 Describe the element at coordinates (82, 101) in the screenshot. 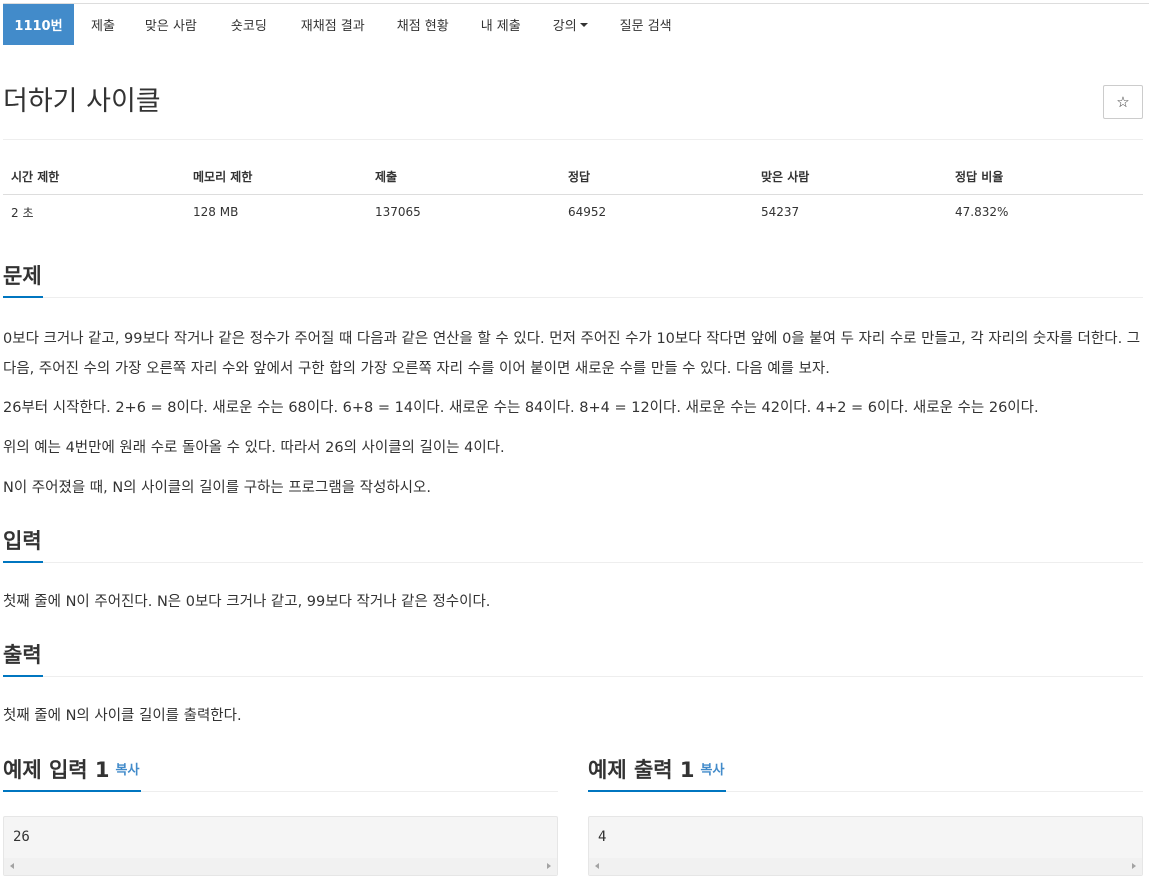

I see `page-title: 더하기 사이클` at that location.